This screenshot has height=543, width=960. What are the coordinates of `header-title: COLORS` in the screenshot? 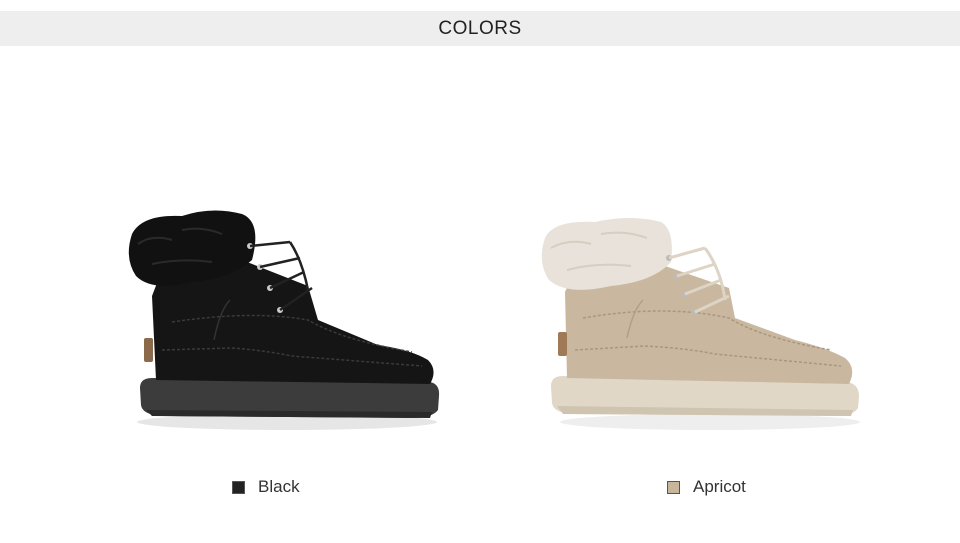 It's located at (480, 28).